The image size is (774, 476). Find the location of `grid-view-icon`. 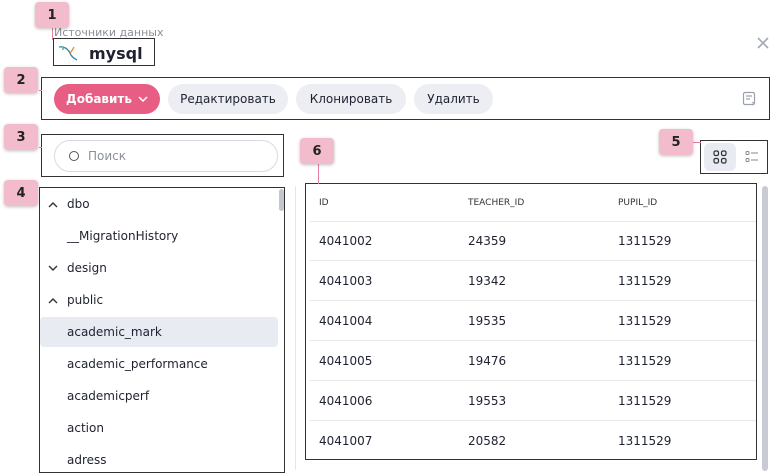

grid-view-icon is located at coordinates (720, 157).